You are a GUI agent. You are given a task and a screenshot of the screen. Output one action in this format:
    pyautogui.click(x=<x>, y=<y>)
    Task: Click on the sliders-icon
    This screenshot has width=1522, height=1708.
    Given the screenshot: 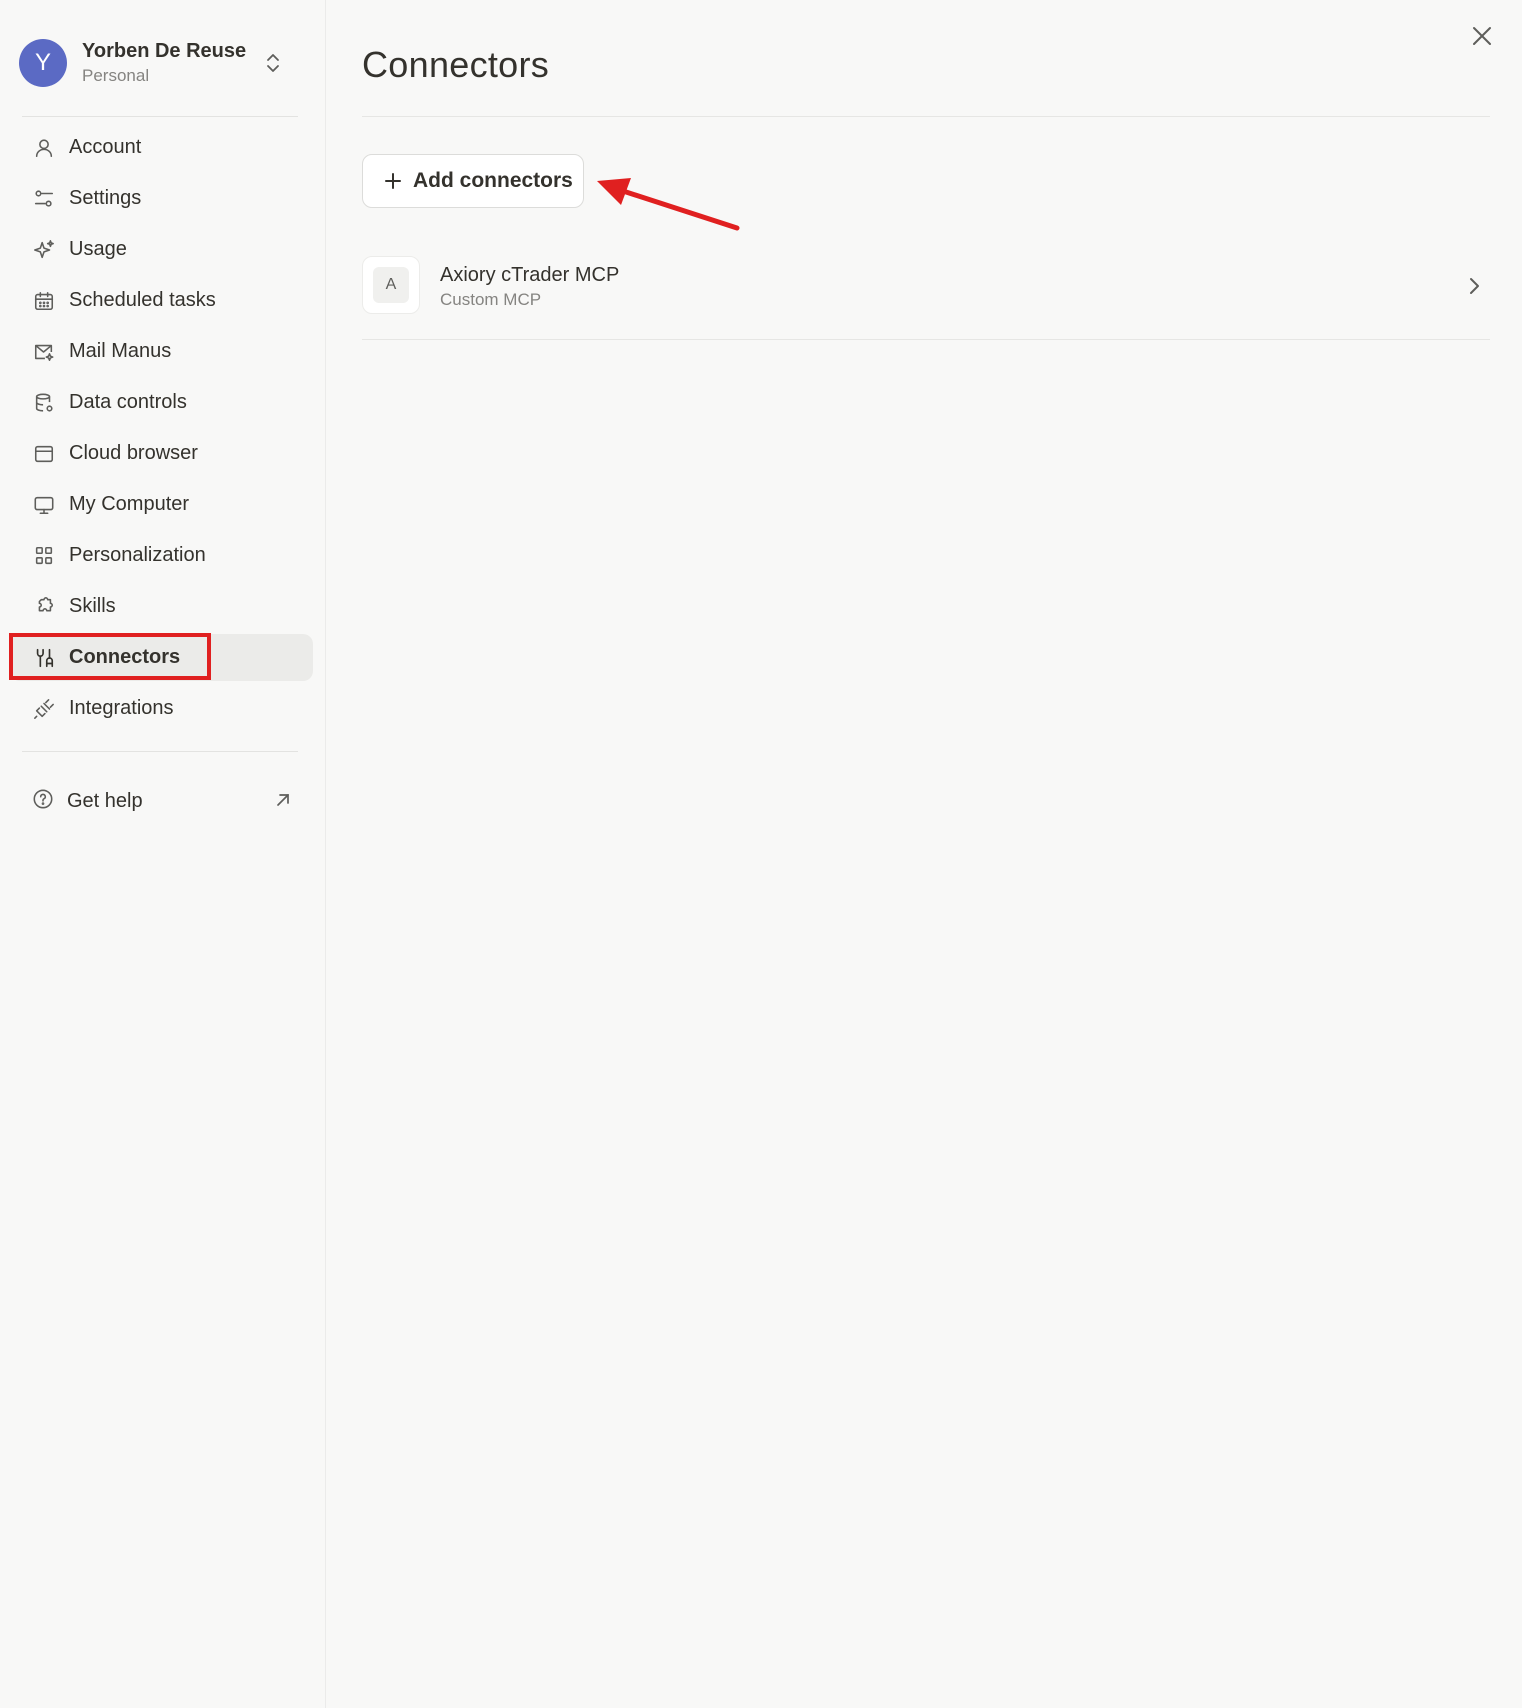 What is the action you would take?
    pyautogui.click(x=44, y=199)
    